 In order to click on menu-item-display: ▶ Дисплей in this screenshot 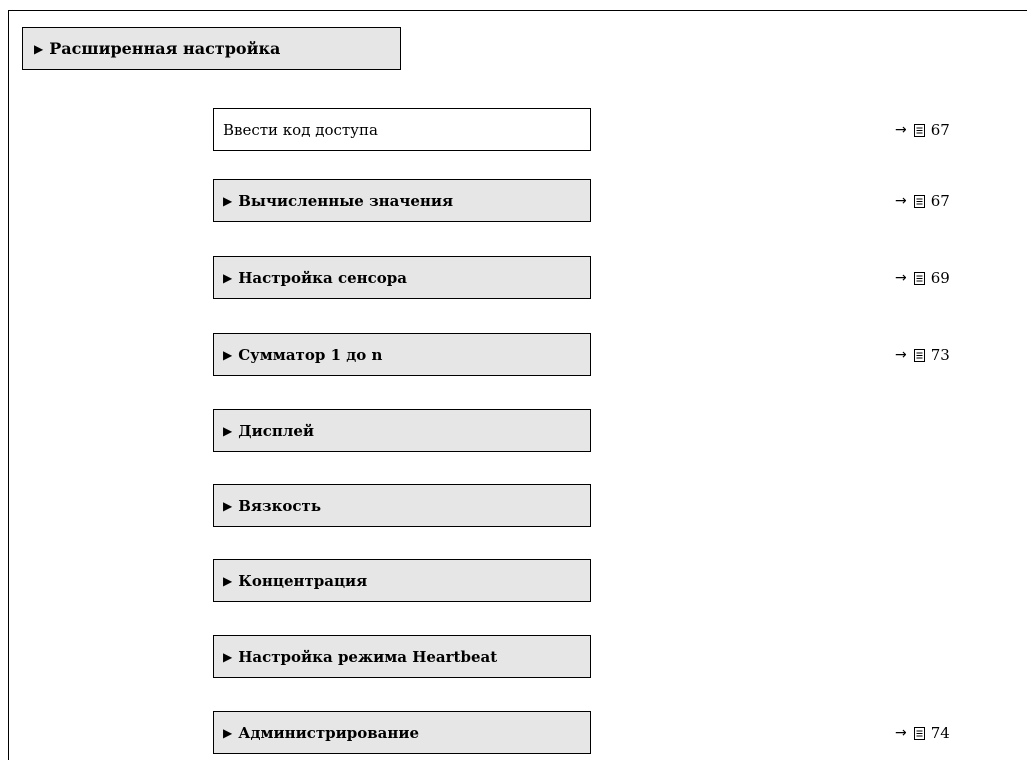, I will do `click(402, 430)`.